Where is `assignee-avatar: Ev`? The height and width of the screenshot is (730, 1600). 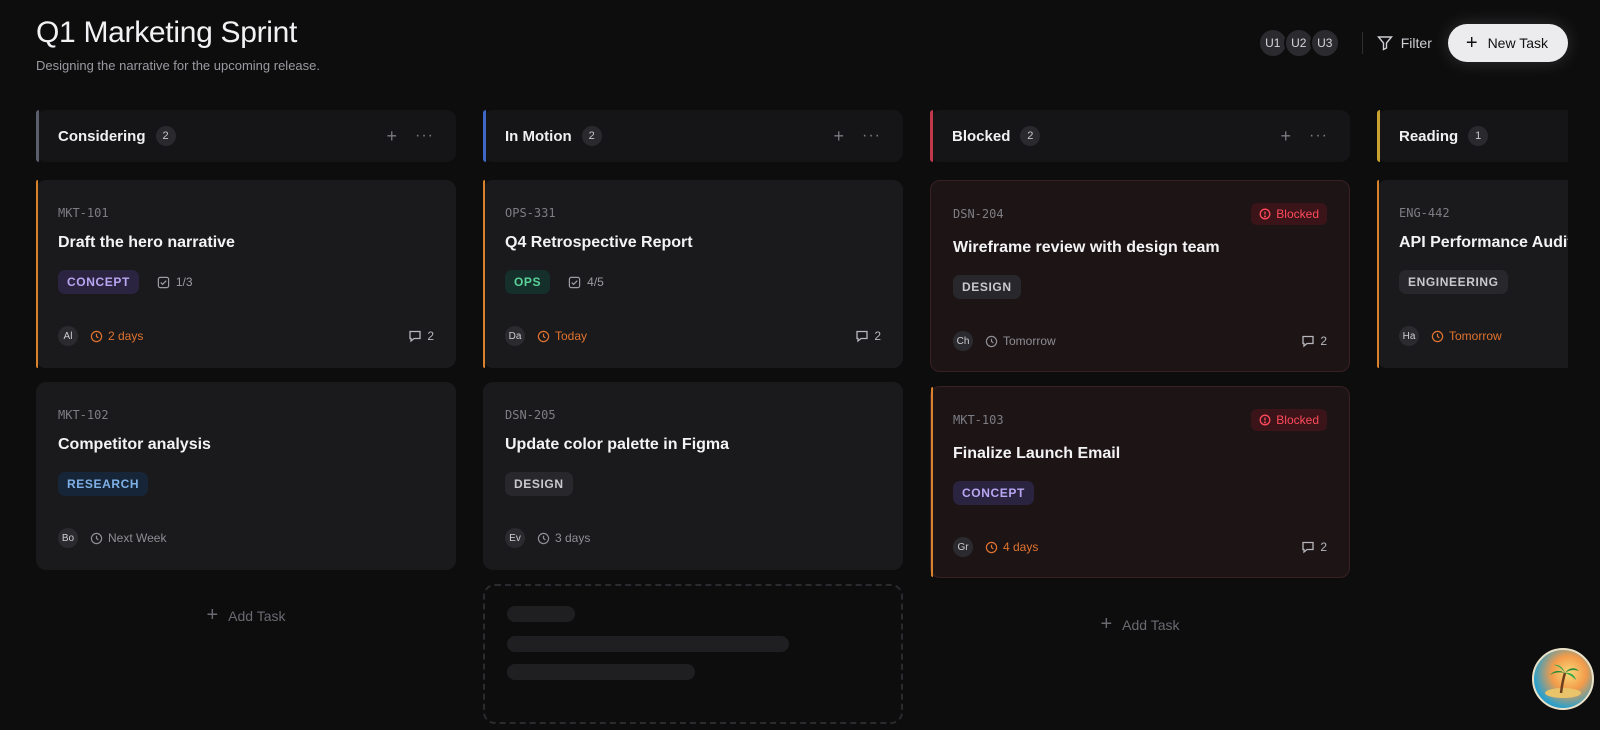 assignee-avatar: Ev is located at coordinates (515, 538).